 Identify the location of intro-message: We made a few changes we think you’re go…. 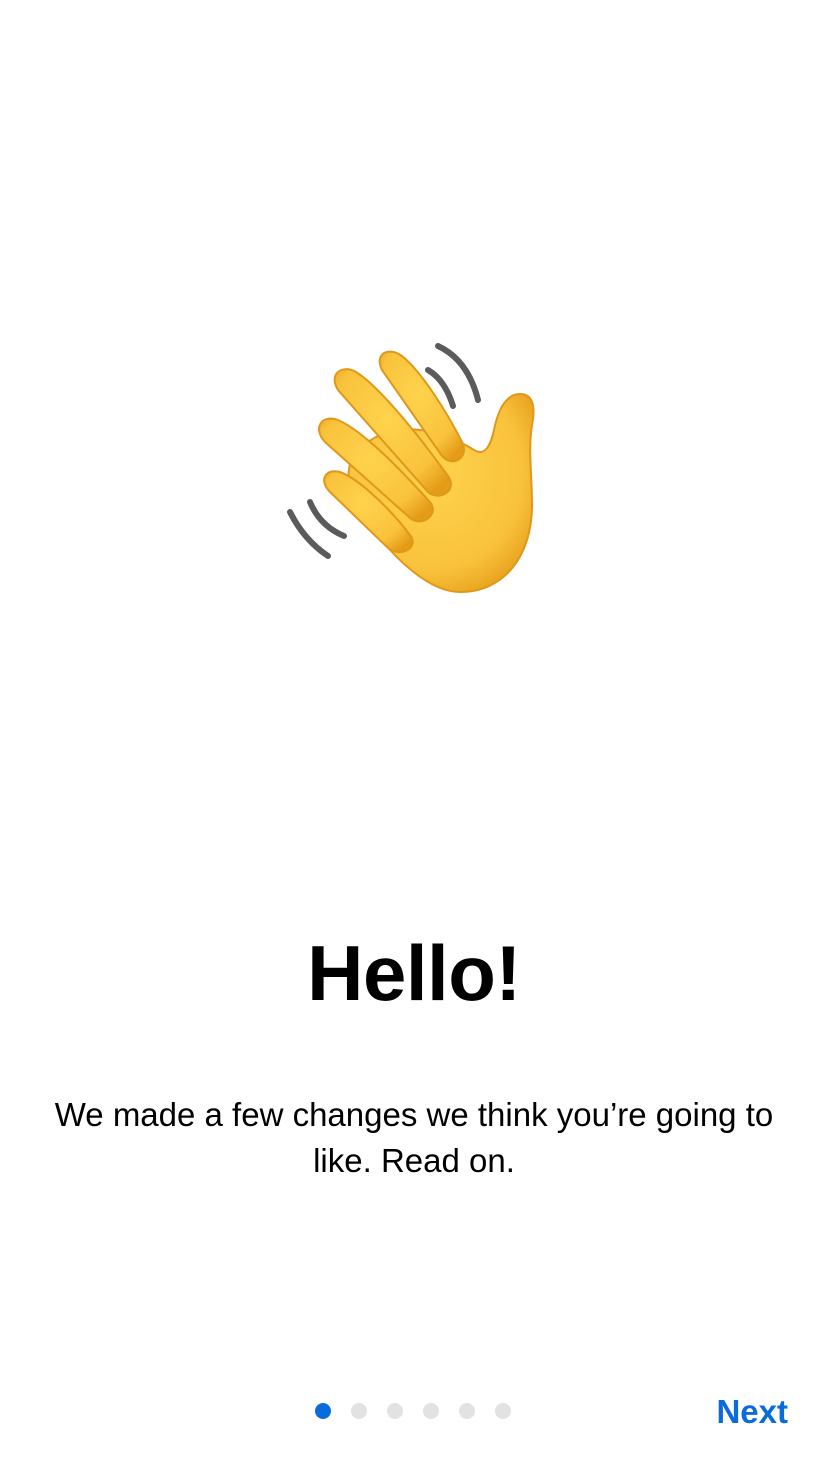
(414, 1137).